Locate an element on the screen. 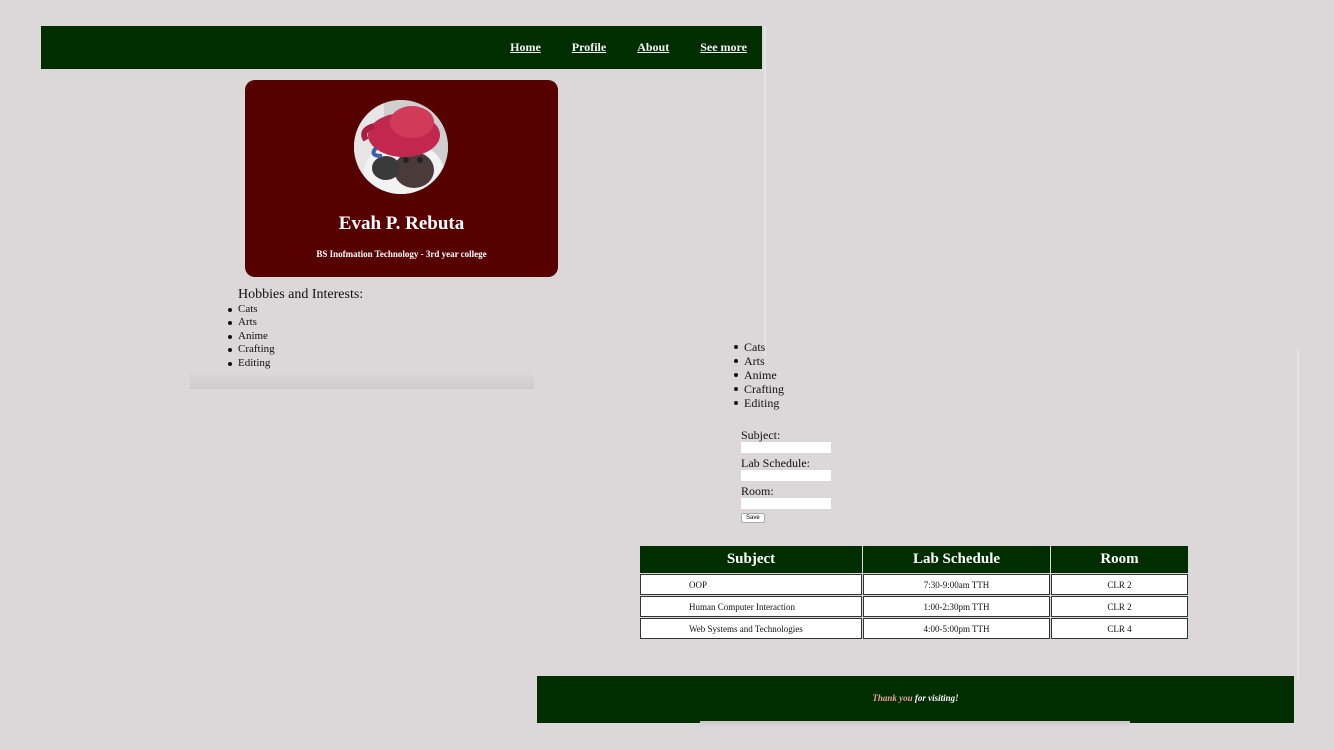 This screenshot has width=1334, height=750. lab-schedule-input is located at coordinates (786, 475).